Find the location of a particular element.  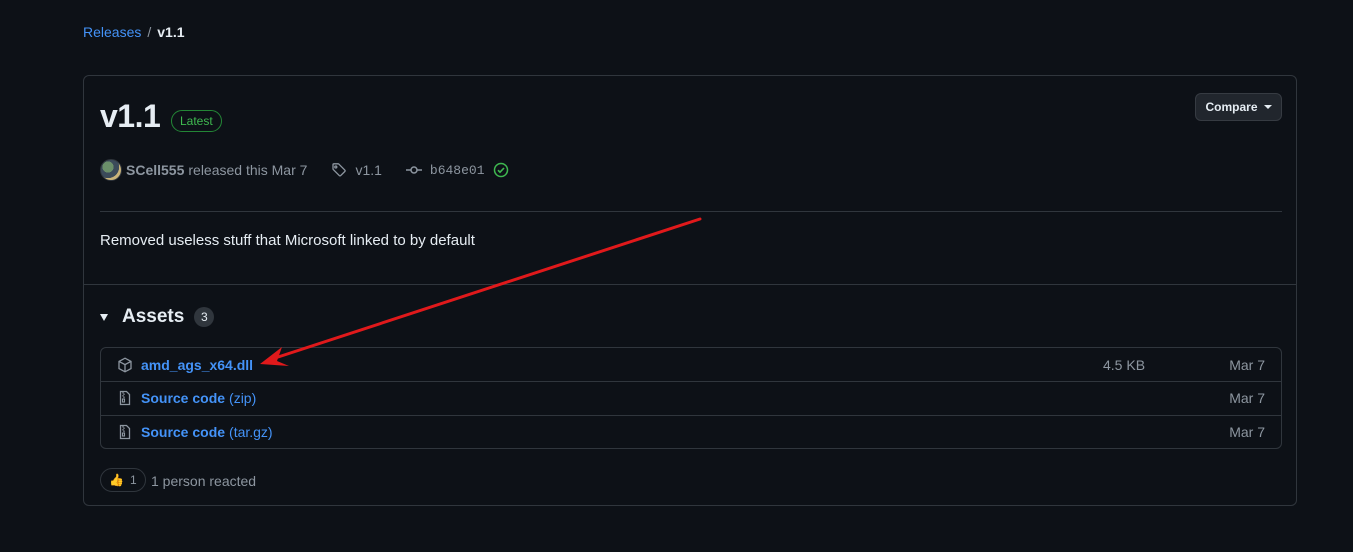

breadcrumb: Releases / v1.1 is located at coordinates (134, 32).